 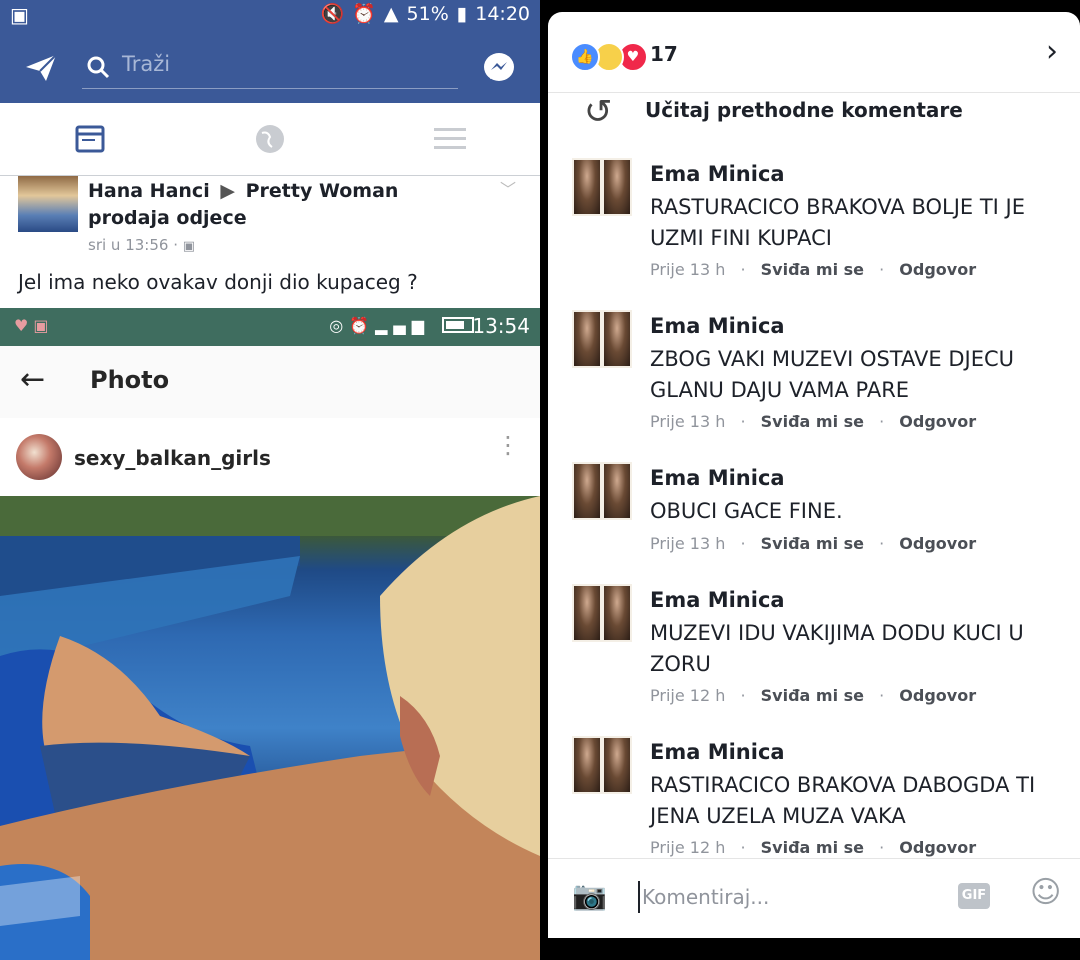 I want to click on reactions-bar: 👍 ♥ 17 ›, so click(x=814, y=52).